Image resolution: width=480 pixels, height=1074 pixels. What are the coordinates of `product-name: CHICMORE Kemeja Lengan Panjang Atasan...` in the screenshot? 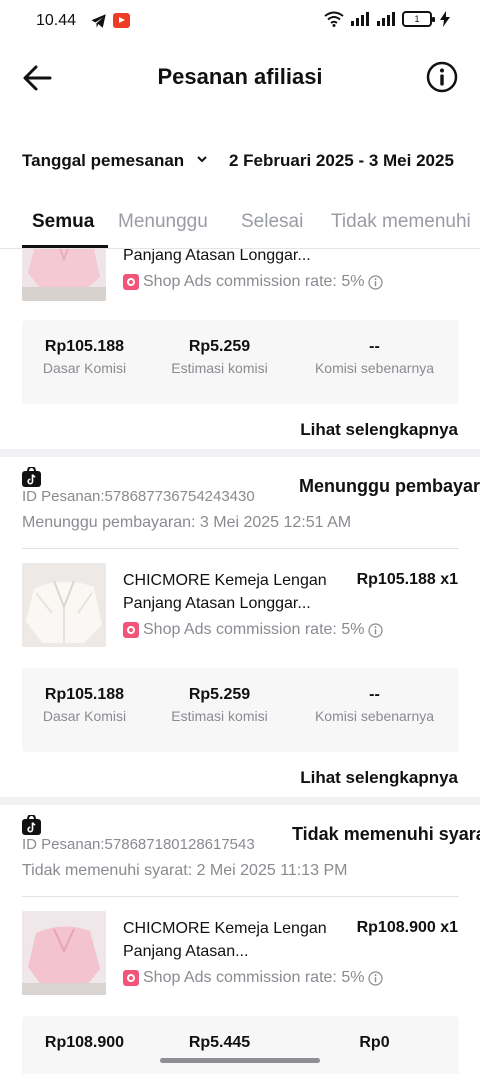 It's located at (233, 940).